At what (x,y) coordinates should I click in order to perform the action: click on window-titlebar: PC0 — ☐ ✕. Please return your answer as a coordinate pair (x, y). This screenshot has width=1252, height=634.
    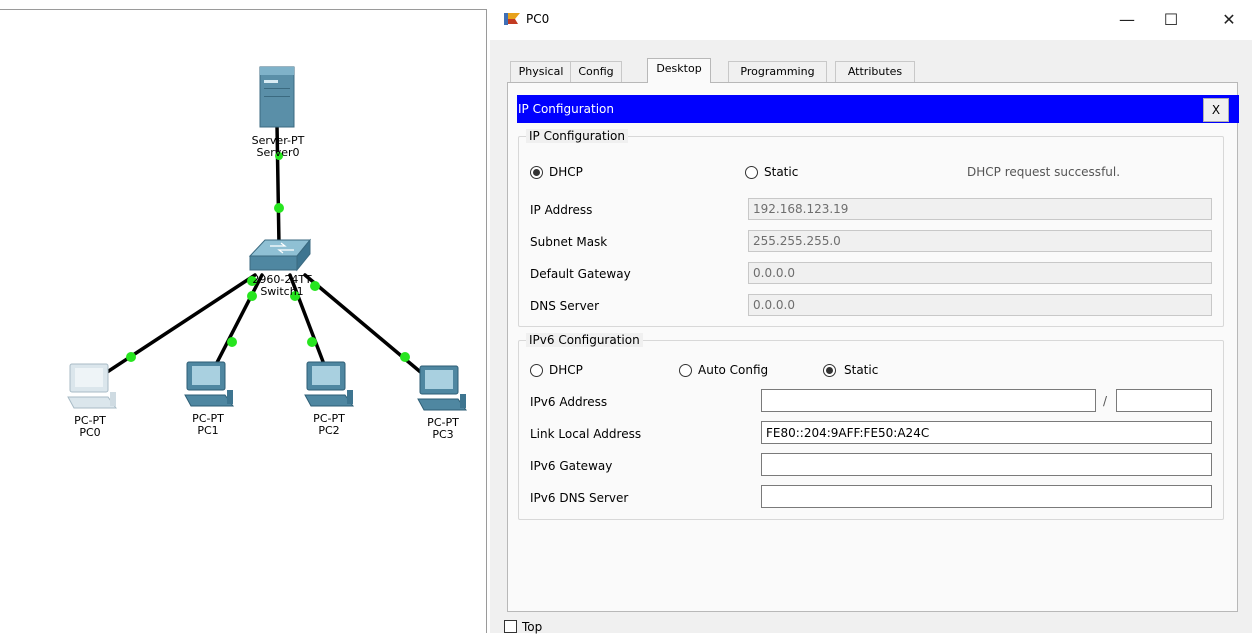
    Looking at the image, I should click on (871, 20).